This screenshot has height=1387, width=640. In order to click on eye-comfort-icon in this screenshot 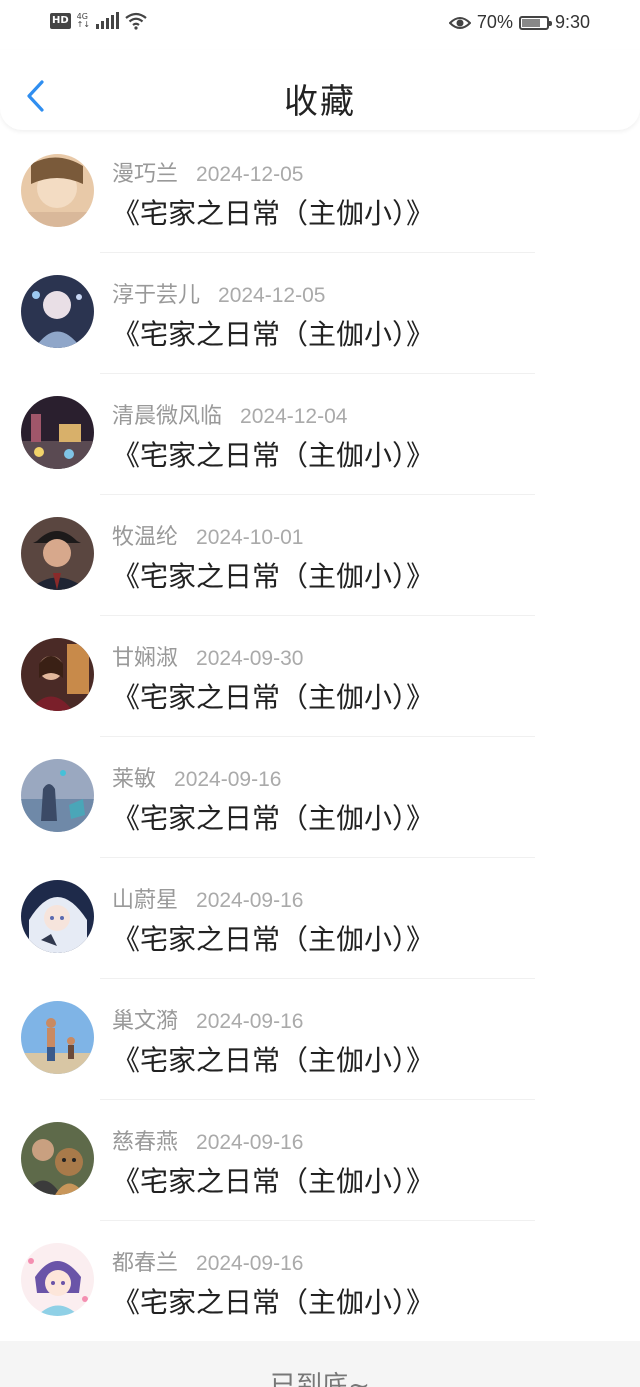, I will do `click(459, 22)`.